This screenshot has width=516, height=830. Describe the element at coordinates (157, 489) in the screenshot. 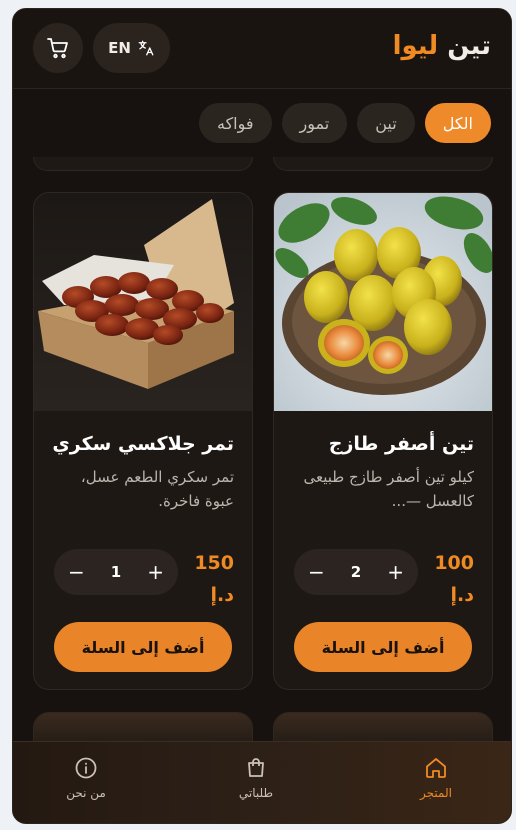

I see `product-description: تمر سكري الطعم عسل، عبوة فاخرة.` at that location.